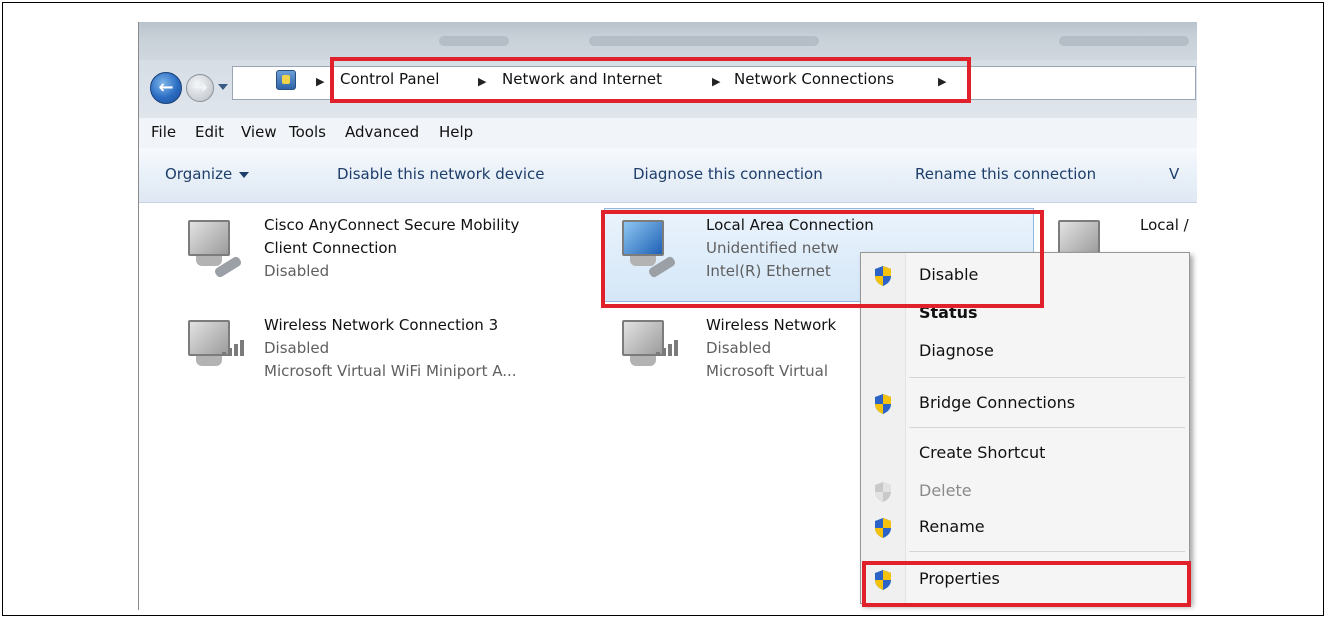 Image resolution: width=1328 pixels, height=620 pixels. I want to click on menu-edit: Edit, so click(209, 132).